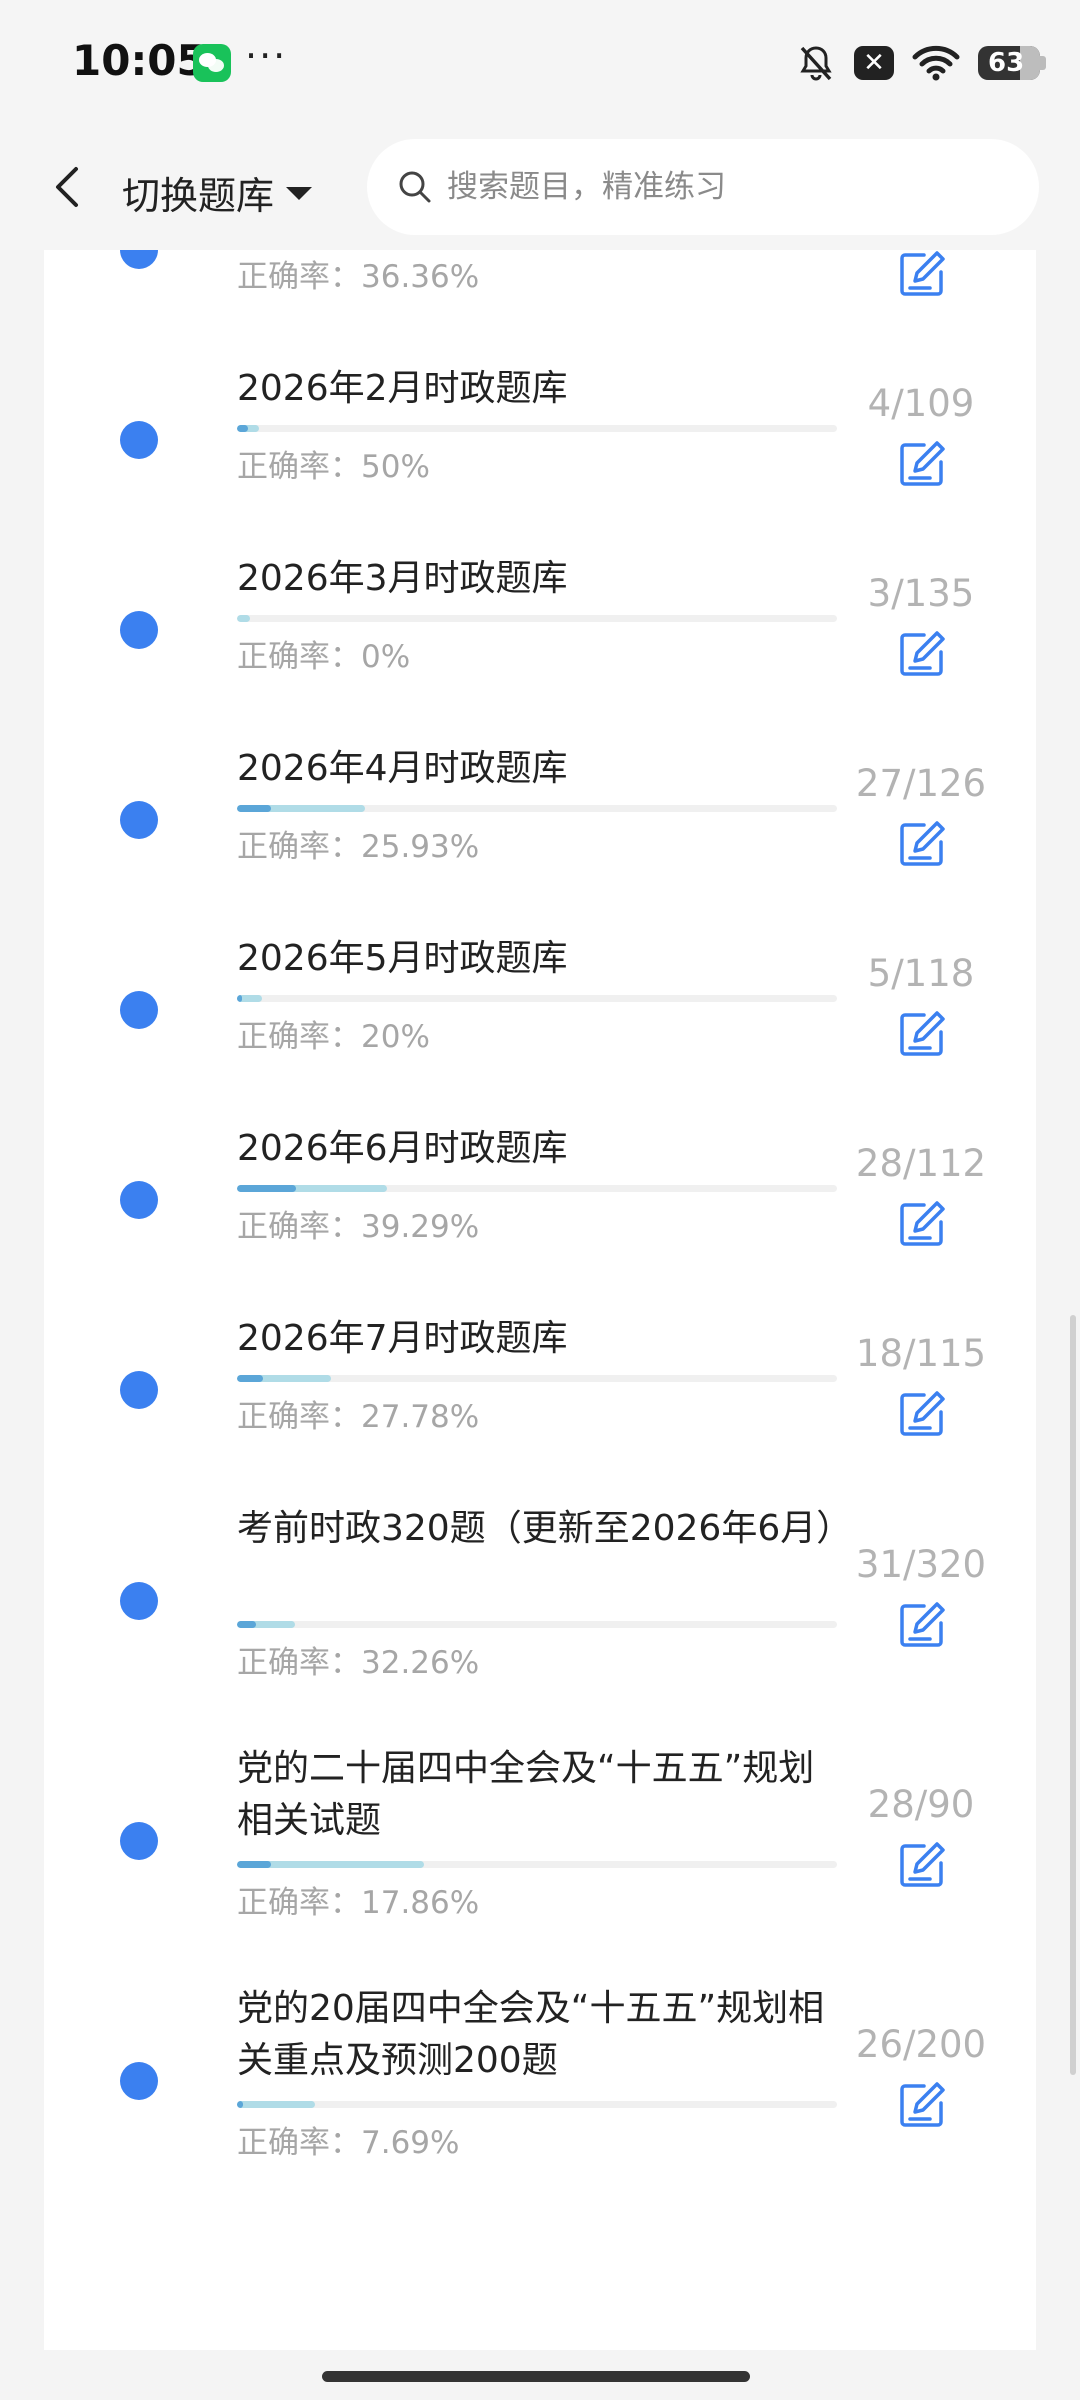 The image size is (1080, 2400). I want to click on accuracy-text: 正确率：20%, so click(333, 1033).